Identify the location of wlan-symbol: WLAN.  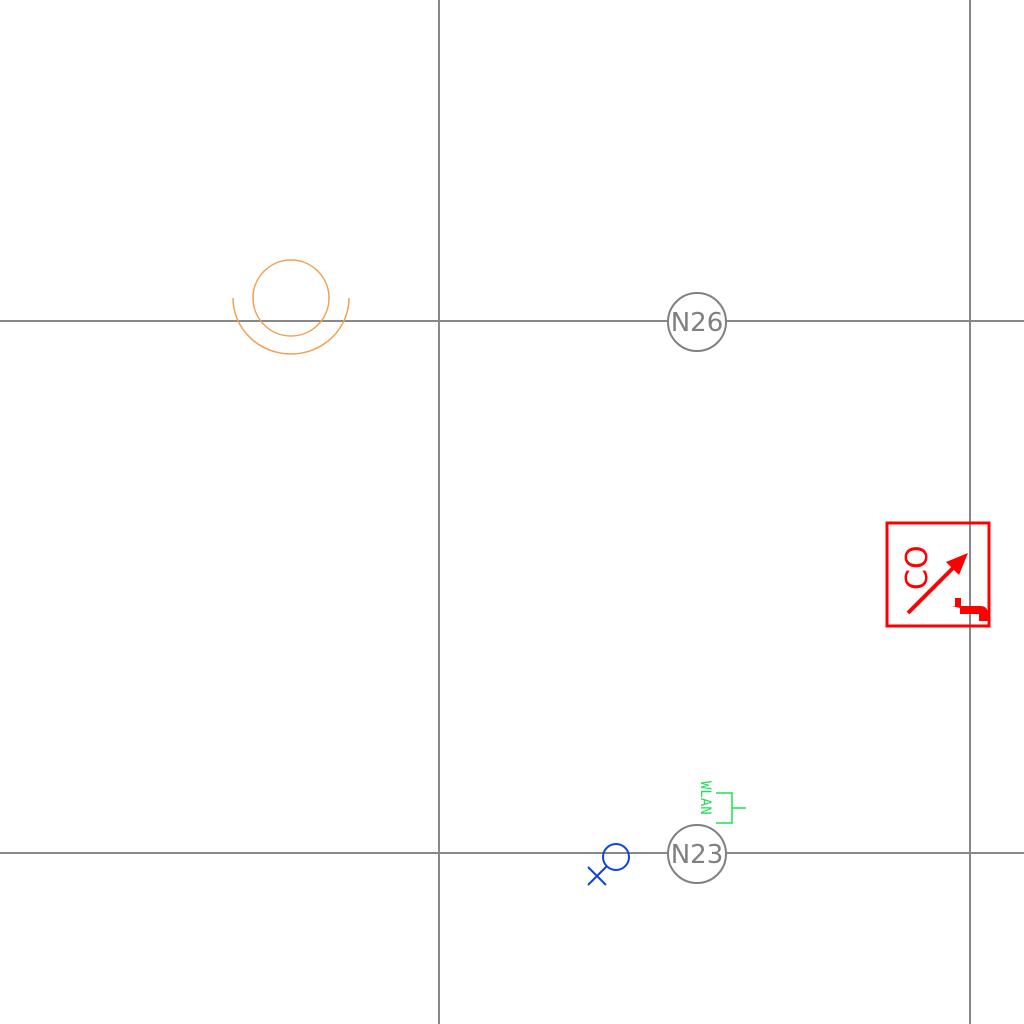
(721, 802).